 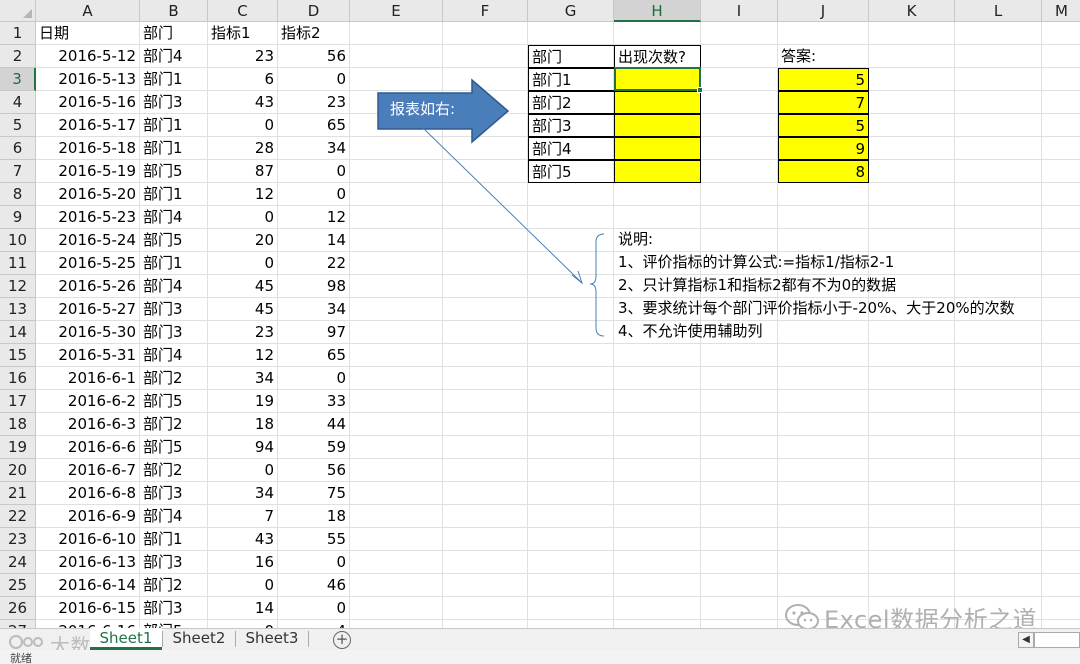 What do you see at coordinates (87, 263) in the screenshot?
I see `table-cell: 2016-5-25` at bounding box center [87, 263].